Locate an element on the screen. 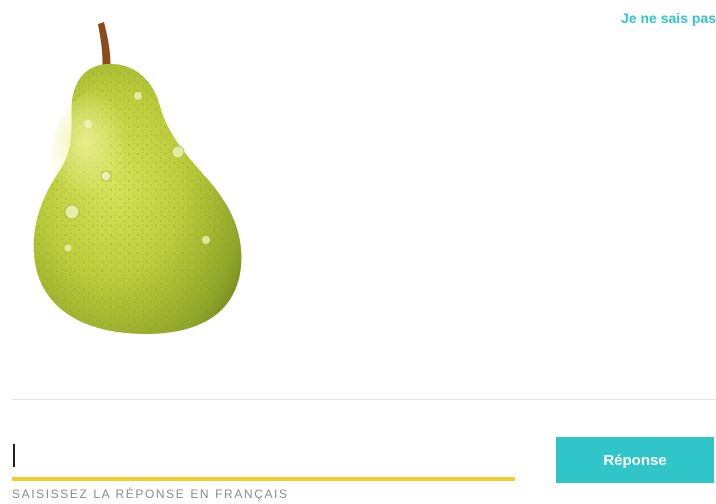  divider is located at coordinates (364, 399).